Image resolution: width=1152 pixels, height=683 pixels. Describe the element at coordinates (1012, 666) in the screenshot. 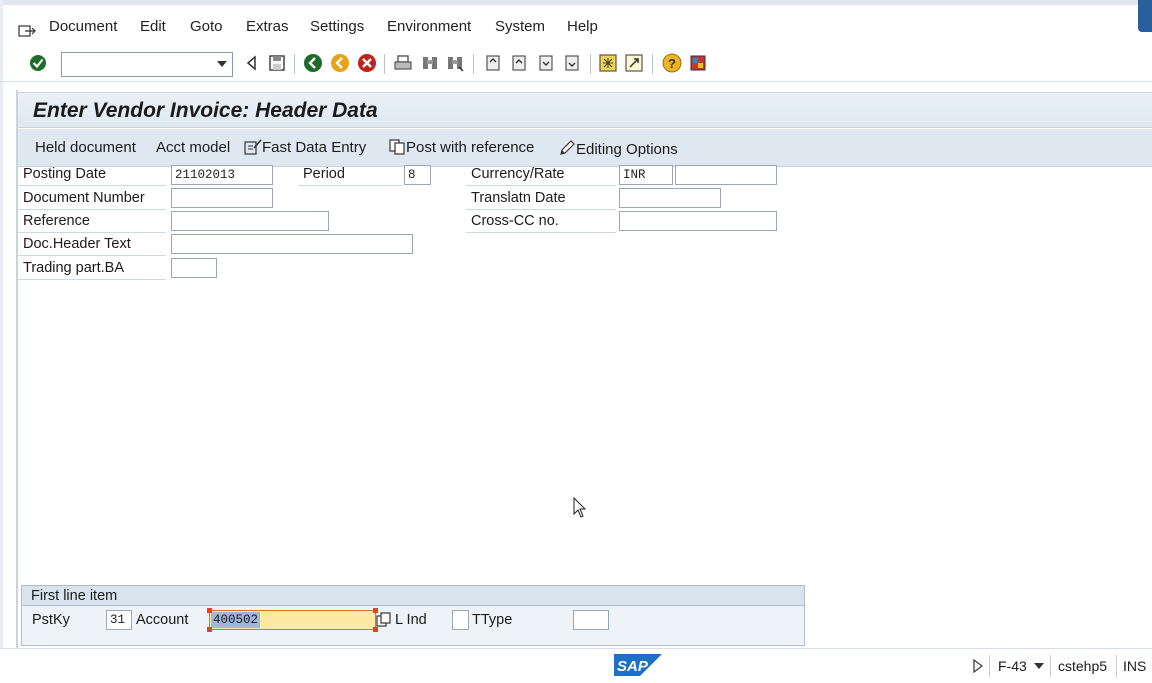

I see `transaction-code: F-43` at that location.